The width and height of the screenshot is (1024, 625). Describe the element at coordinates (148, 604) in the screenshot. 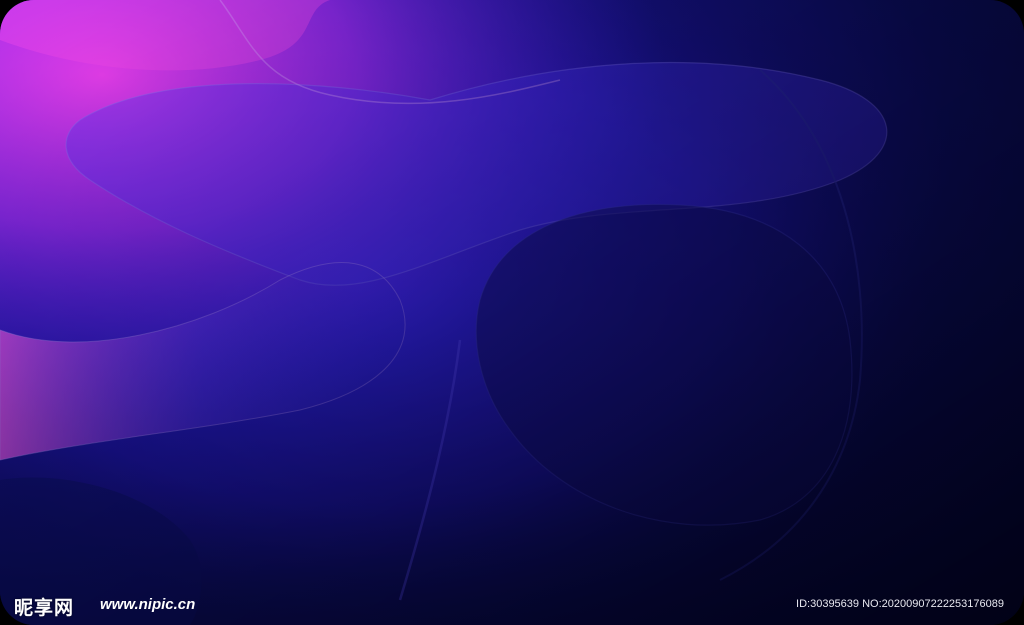

I see `watermark-url: www.nipic.cn` at that location.